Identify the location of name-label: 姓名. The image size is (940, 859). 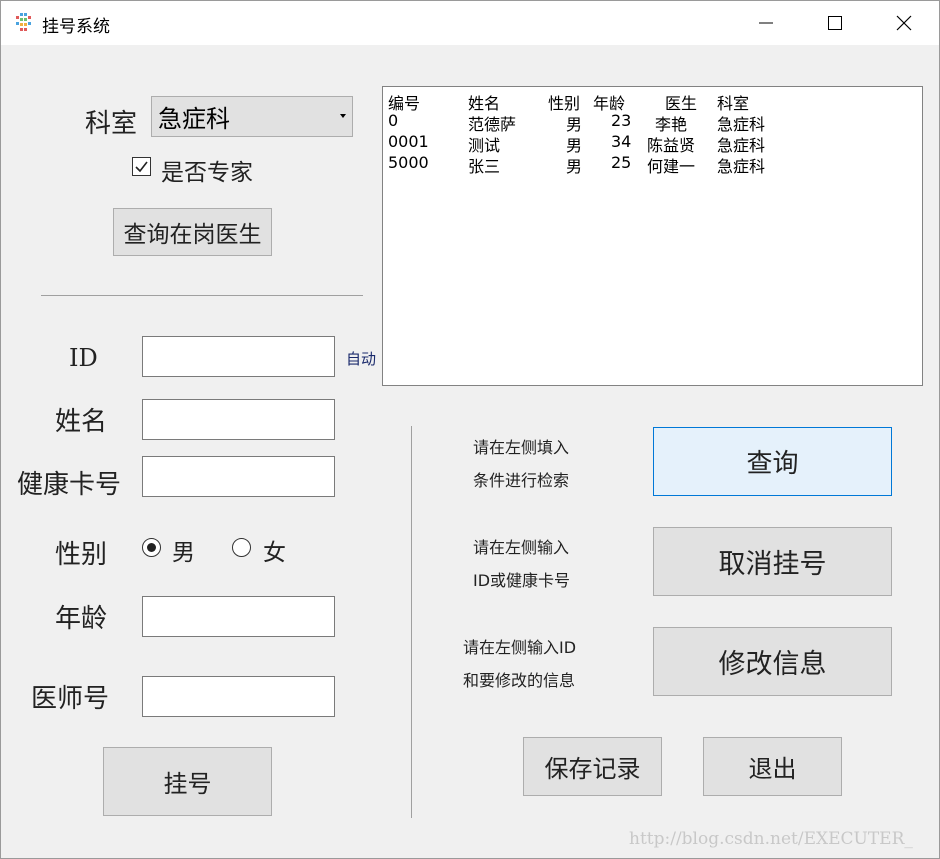
(81, 422).